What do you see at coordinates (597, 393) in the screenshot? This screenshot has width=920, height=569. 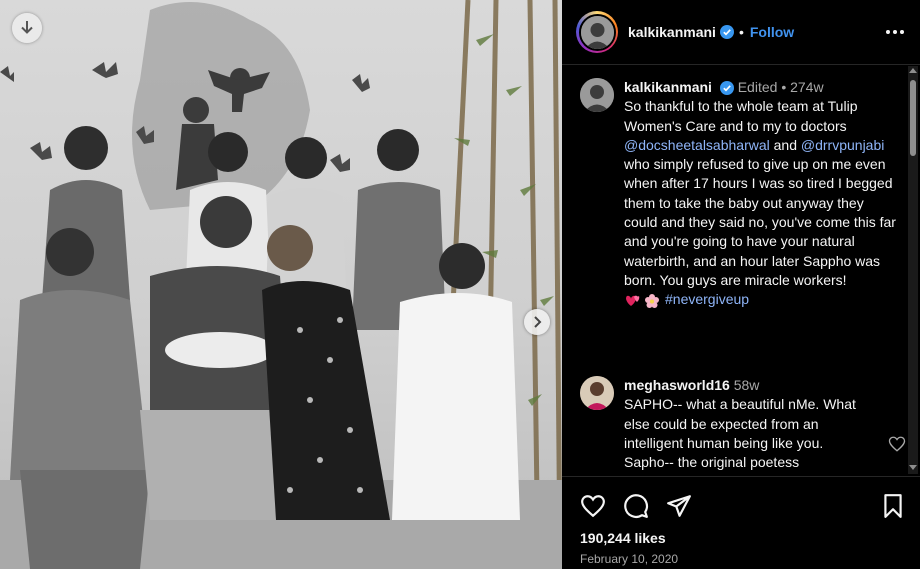 I see `commenter-avatar` at bounding box center [597, 393].